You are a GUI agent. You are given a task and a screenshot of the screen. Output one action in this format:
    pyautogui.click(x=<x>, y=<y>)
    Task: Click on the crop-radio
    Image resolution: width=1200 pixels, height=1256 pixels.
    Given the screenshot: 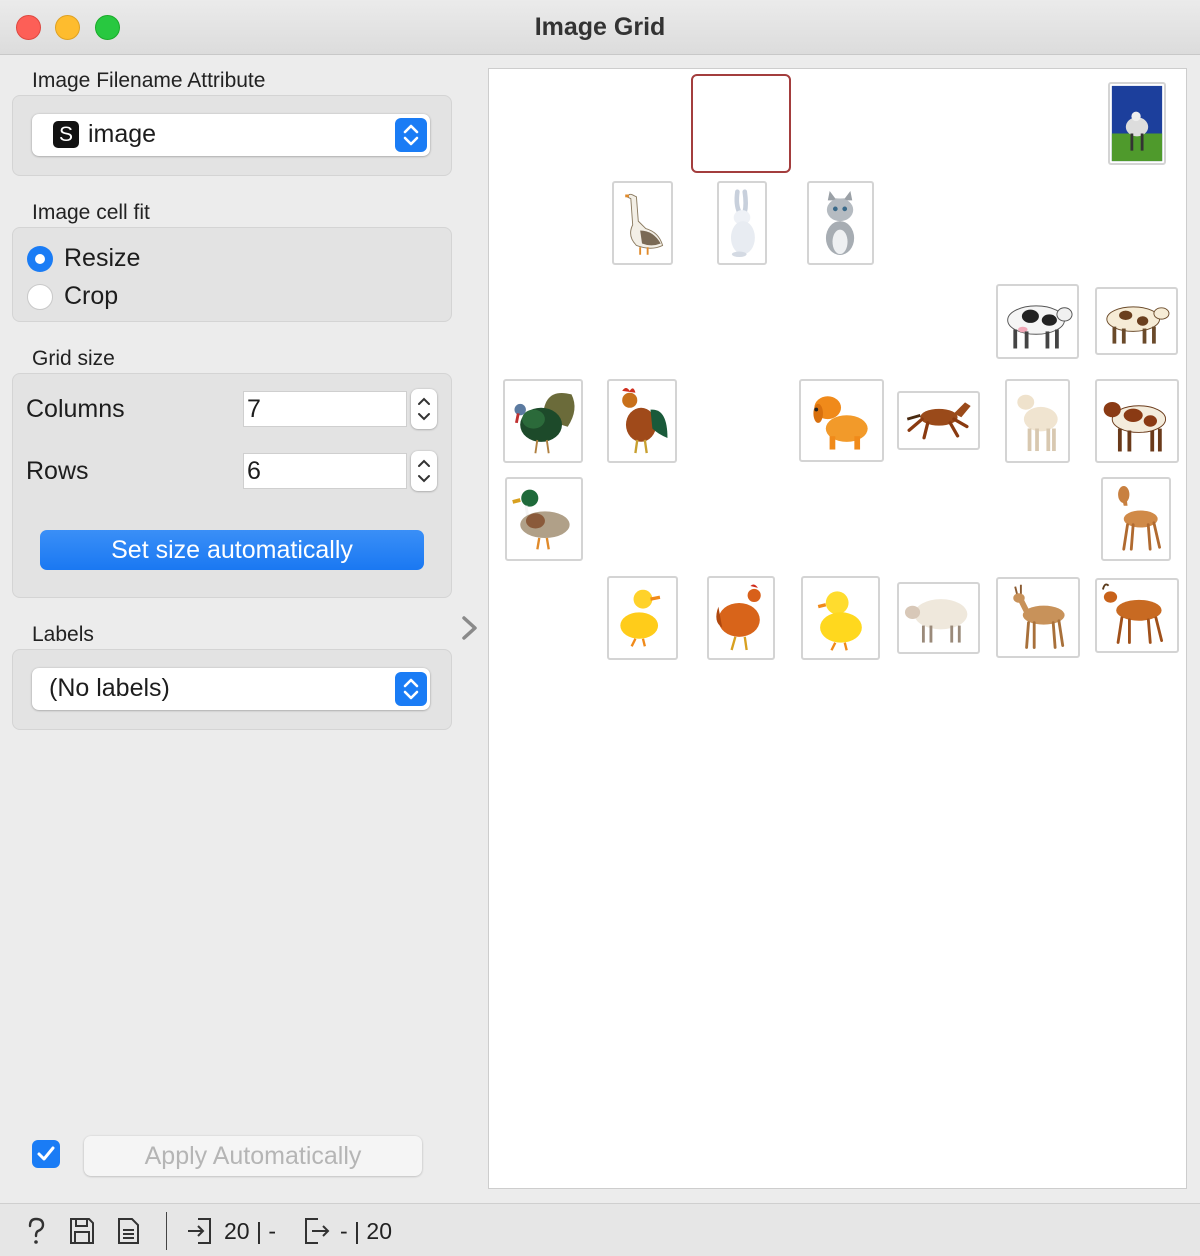 What is the action you would take?
    pyautogui.click(x=40, y=297)
    